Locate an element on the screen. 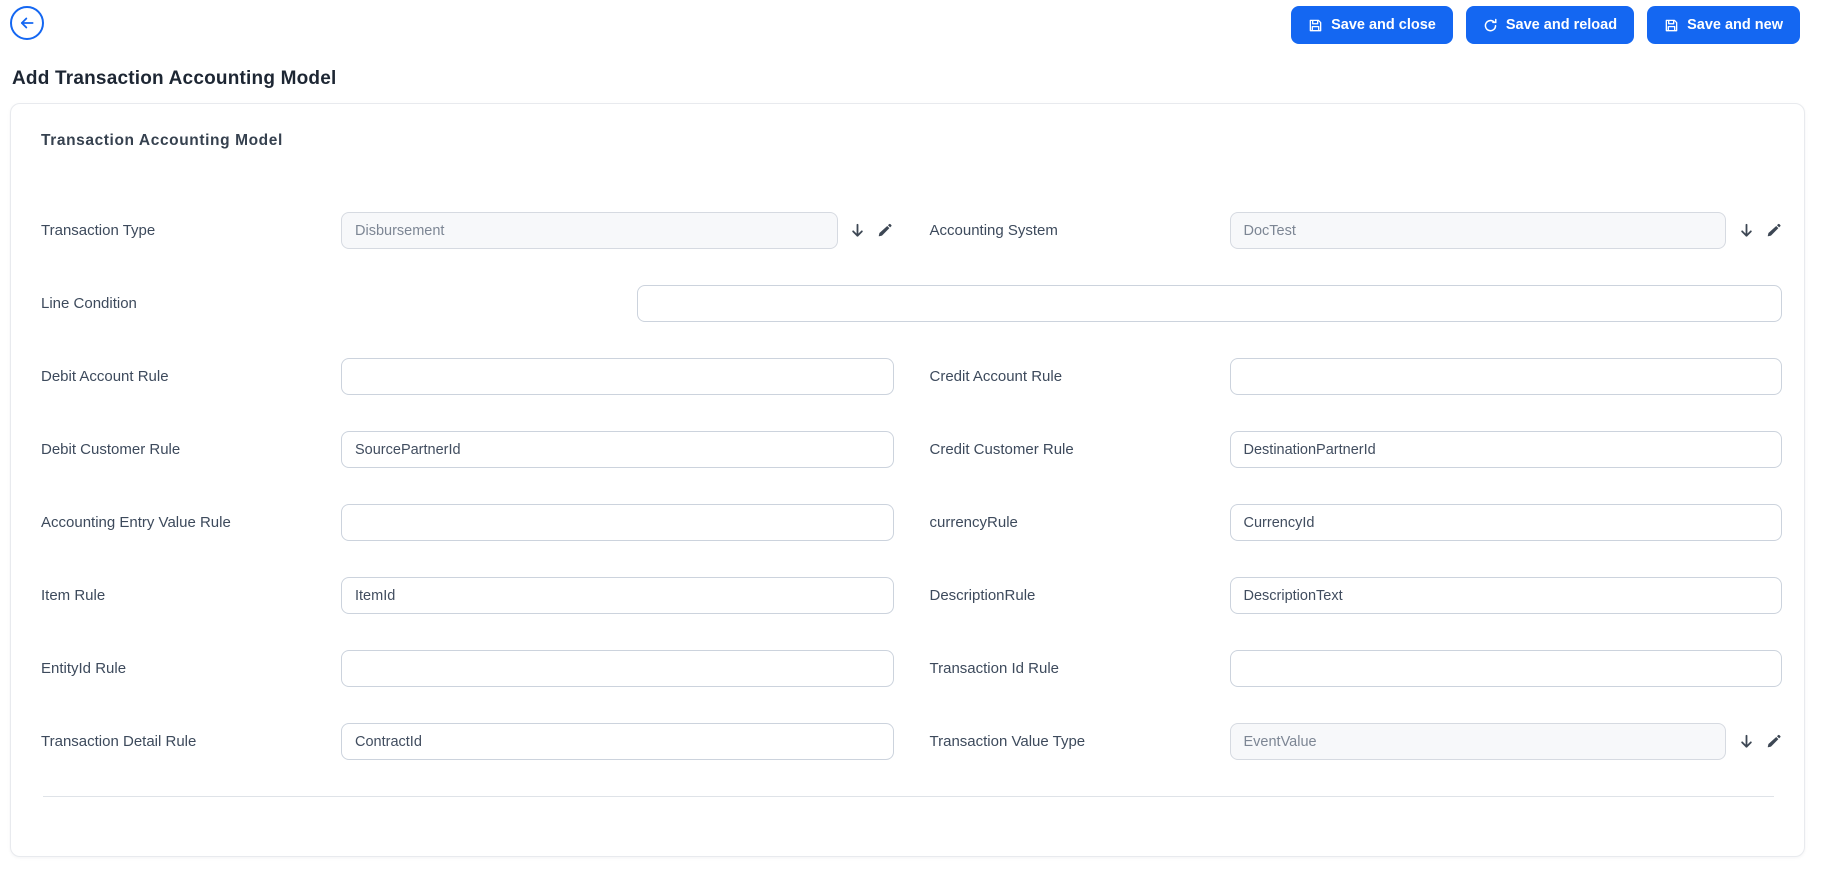  form-row-3: Debit Account Rule Credit Account Rule is located at coordinates (911, 376).